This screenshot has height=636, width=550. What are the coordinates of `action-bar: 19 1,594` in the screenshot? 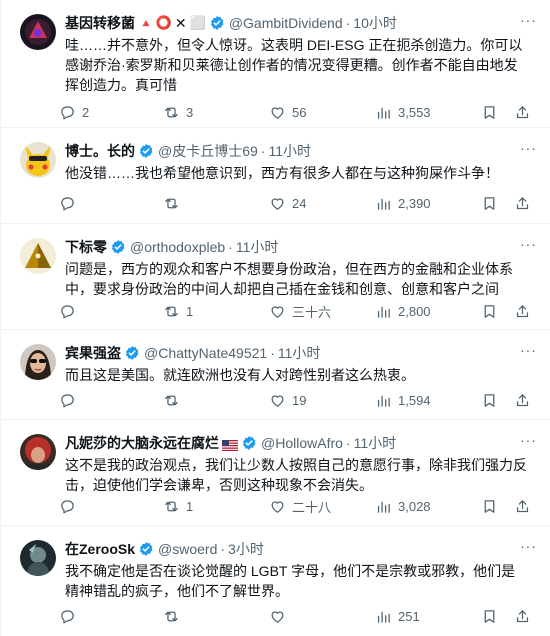 It's located at (296, 400).